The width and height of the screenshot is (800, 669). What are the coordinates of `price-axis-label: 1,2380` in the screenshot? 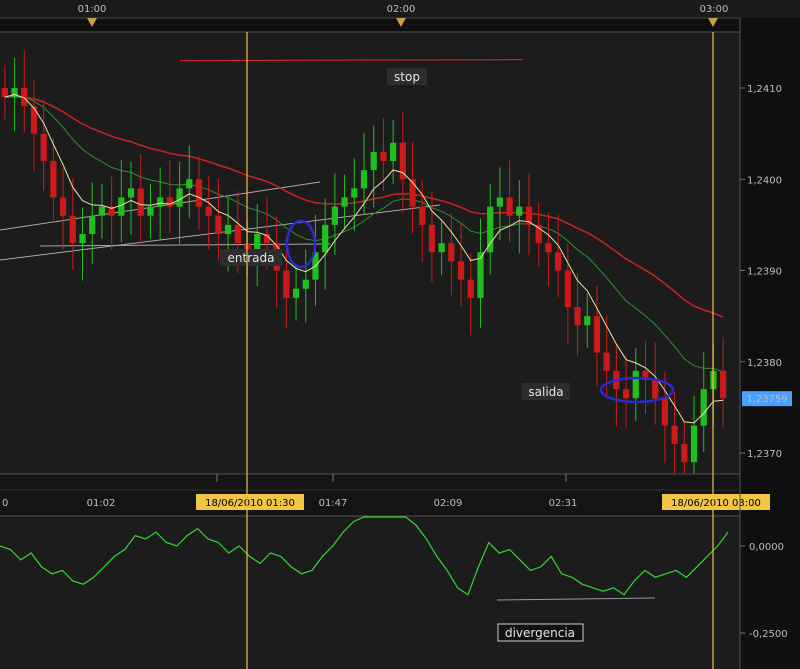 It's located at (764, 363).